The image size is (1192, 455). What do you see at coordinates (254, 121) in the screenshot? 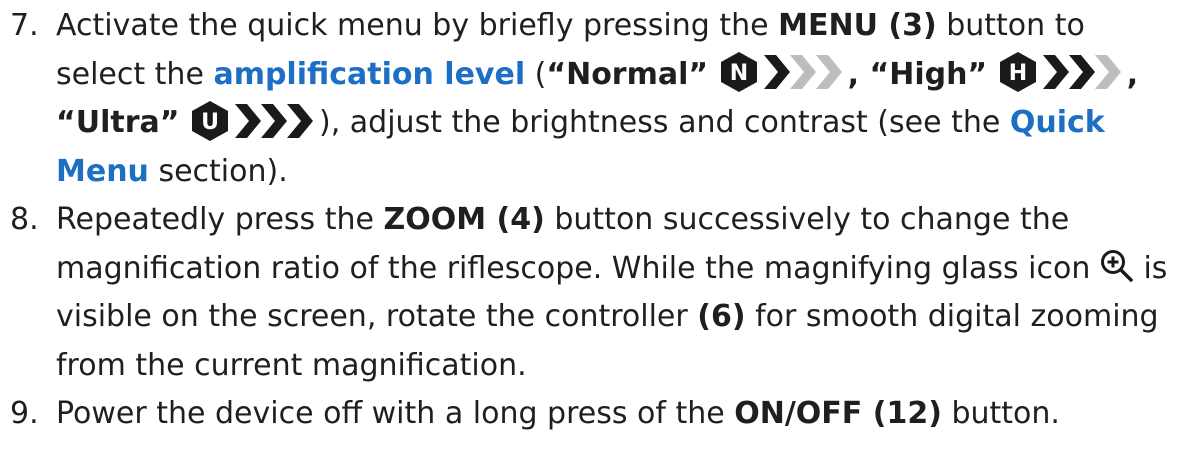
I see `amplification-ultra-icon: U` at bounding box center [254, 121].